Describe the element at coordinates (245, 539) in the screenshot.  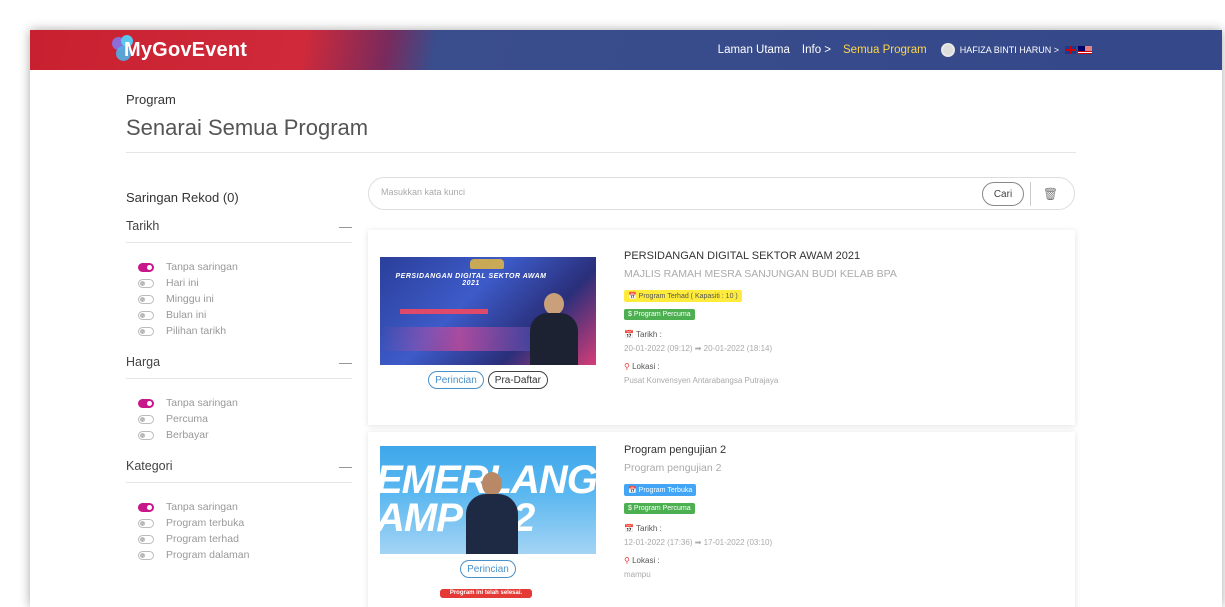
I see `filter-option: Program terhad` at that location.